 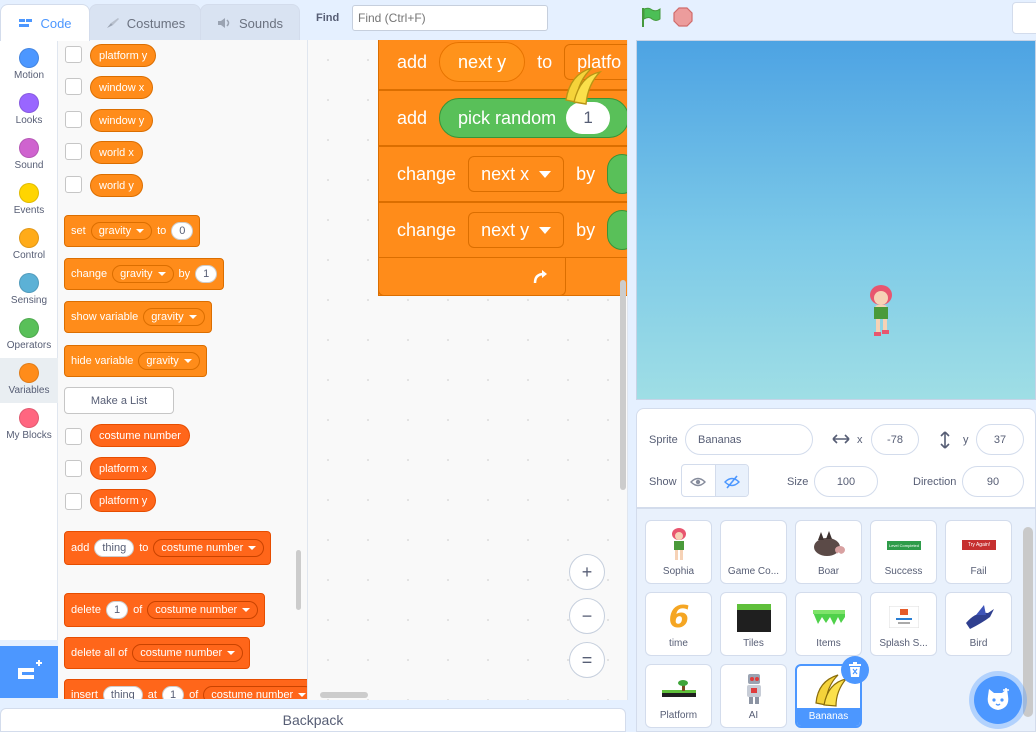 What do you see at coordinates (678, 696) in the screenshot?
I see `sprite-tile-platform: Platform` at bounding box center [678, 696].